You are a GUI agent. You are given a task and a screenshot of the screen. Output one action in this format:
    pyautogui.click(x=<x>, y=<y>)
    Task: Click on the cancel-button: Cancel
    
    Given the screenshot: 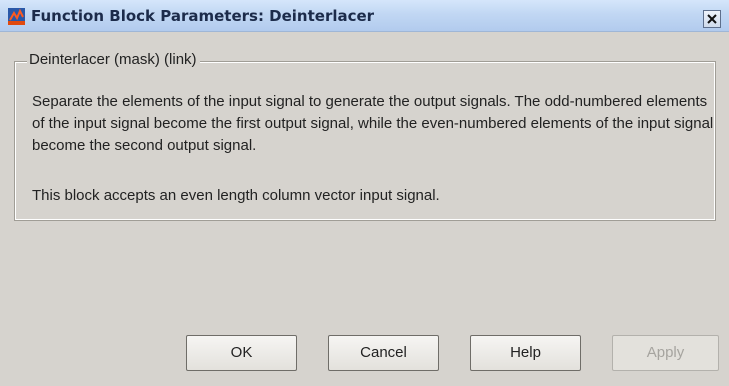 What is the action you would take?
    pyautogui.click(x=383, y=353)
    